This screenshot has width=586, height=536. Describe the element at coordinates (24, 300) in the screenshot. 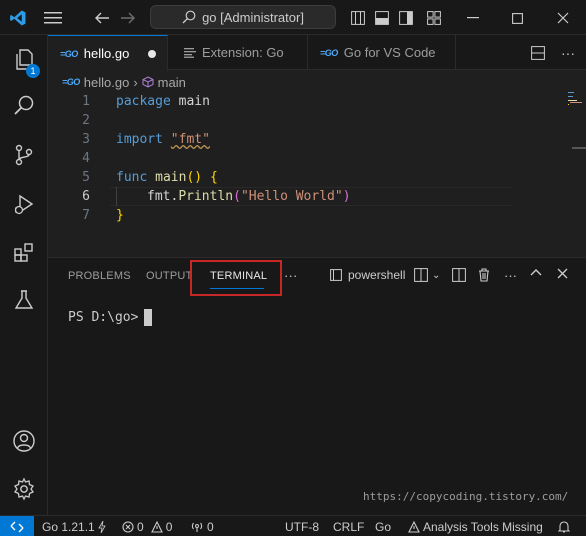

I see `testing-flask-icon` at that location.